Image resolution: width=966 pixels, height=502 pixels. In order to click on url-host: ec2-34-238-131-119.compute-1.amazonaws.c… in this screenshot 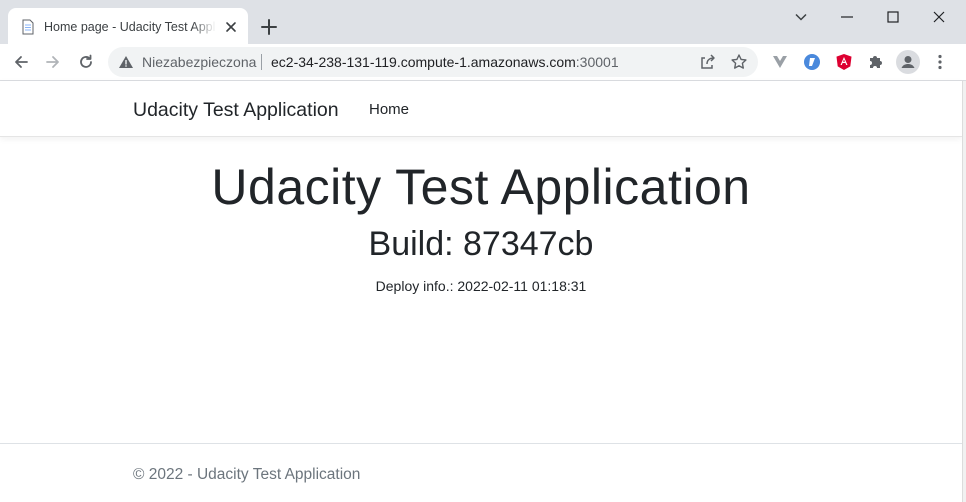, I will do `click(423, 62)`.